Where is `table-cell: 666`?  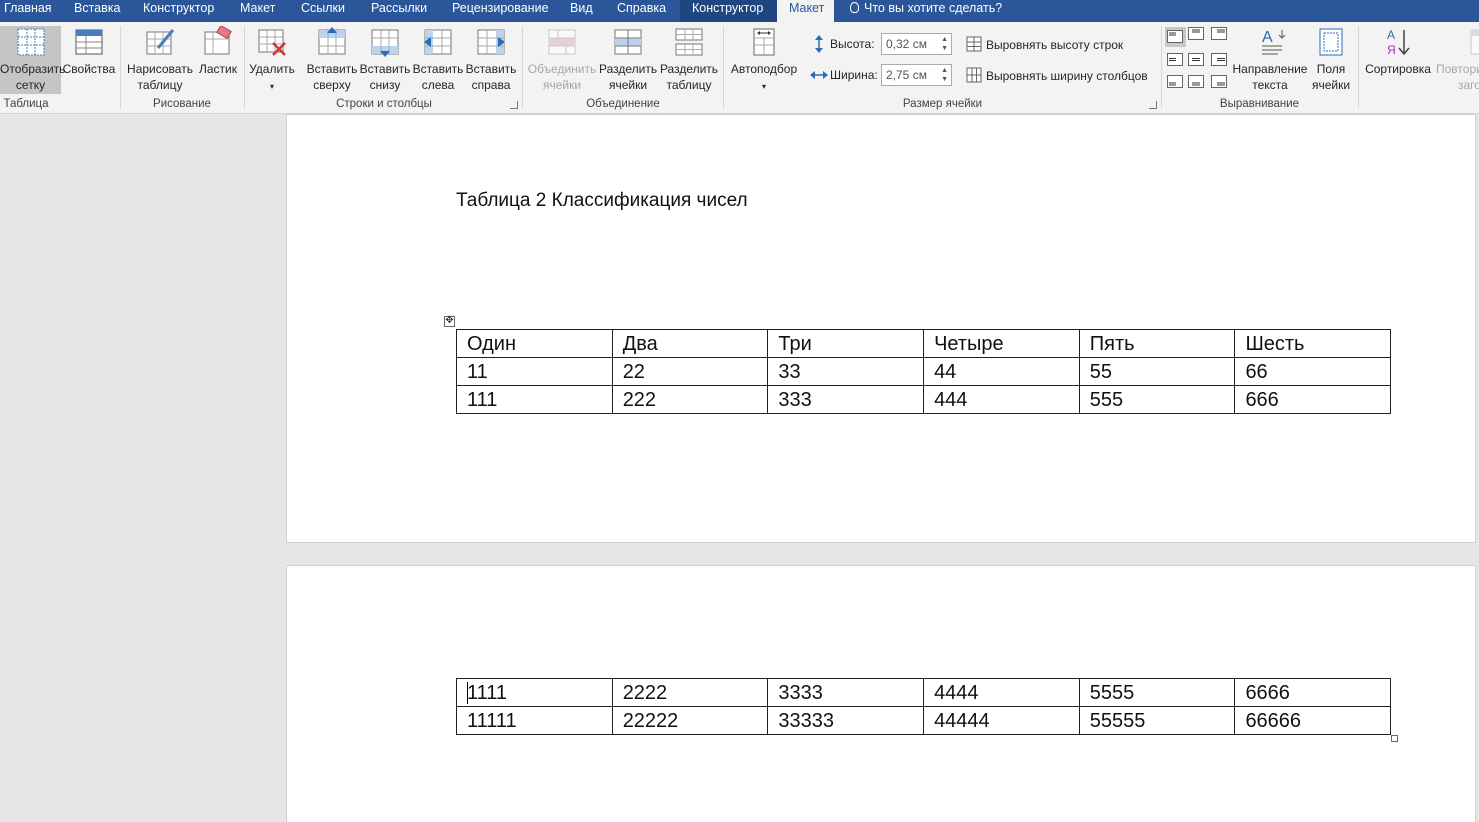
table-cell: 666 is located at coordinates (1313, 399).